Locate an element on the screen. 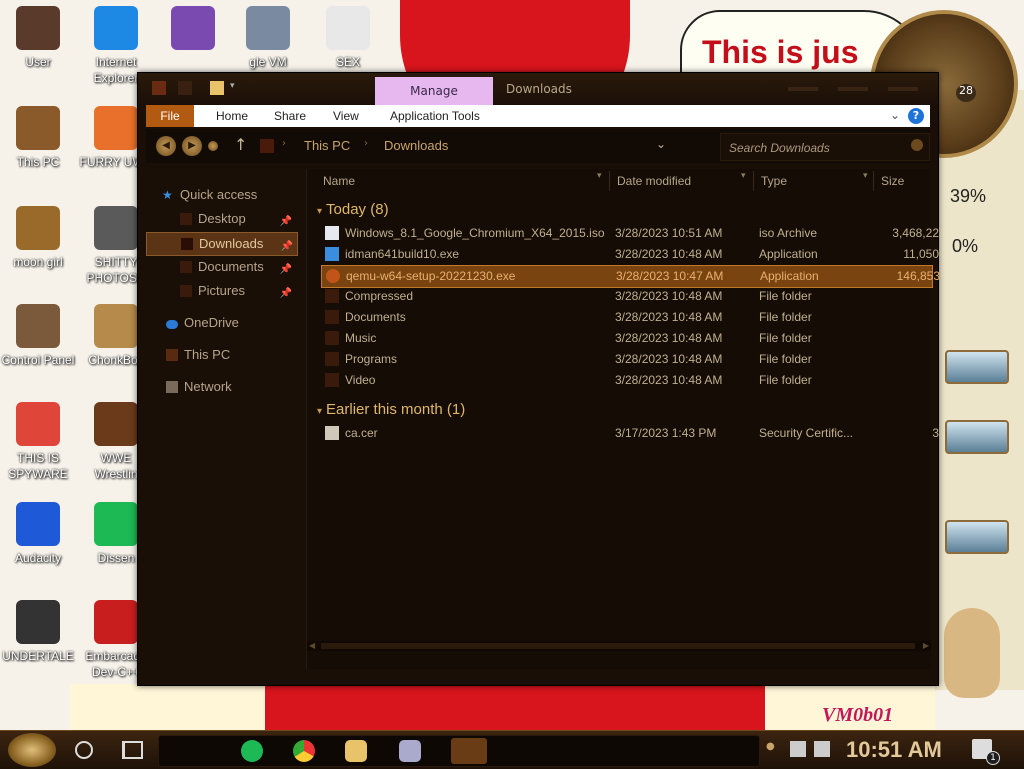 This screenshot has width=1024, height=769. wallpaper-shape is located at coordinates (167, 707).